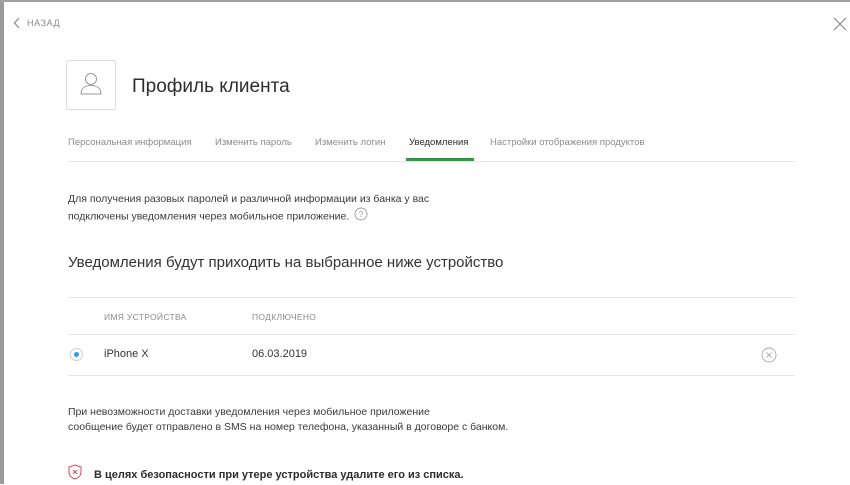 This screenshot has height=485, width=850. Describe the element at coordinates (253, 142) in the screenshot. I see `tab-change-password: Изменить пароль` at that location.